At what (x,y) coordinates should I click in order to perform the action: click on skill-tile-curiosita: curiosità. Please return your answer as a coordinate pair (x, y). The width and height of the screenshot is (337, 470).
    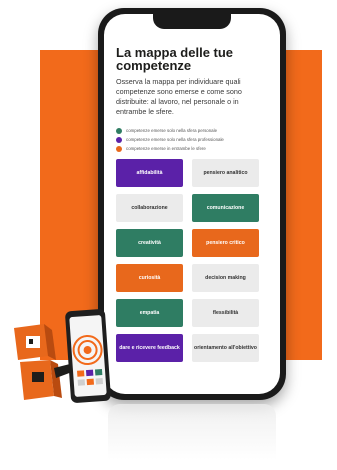
    Looking at the image, I should click on (149, 278).